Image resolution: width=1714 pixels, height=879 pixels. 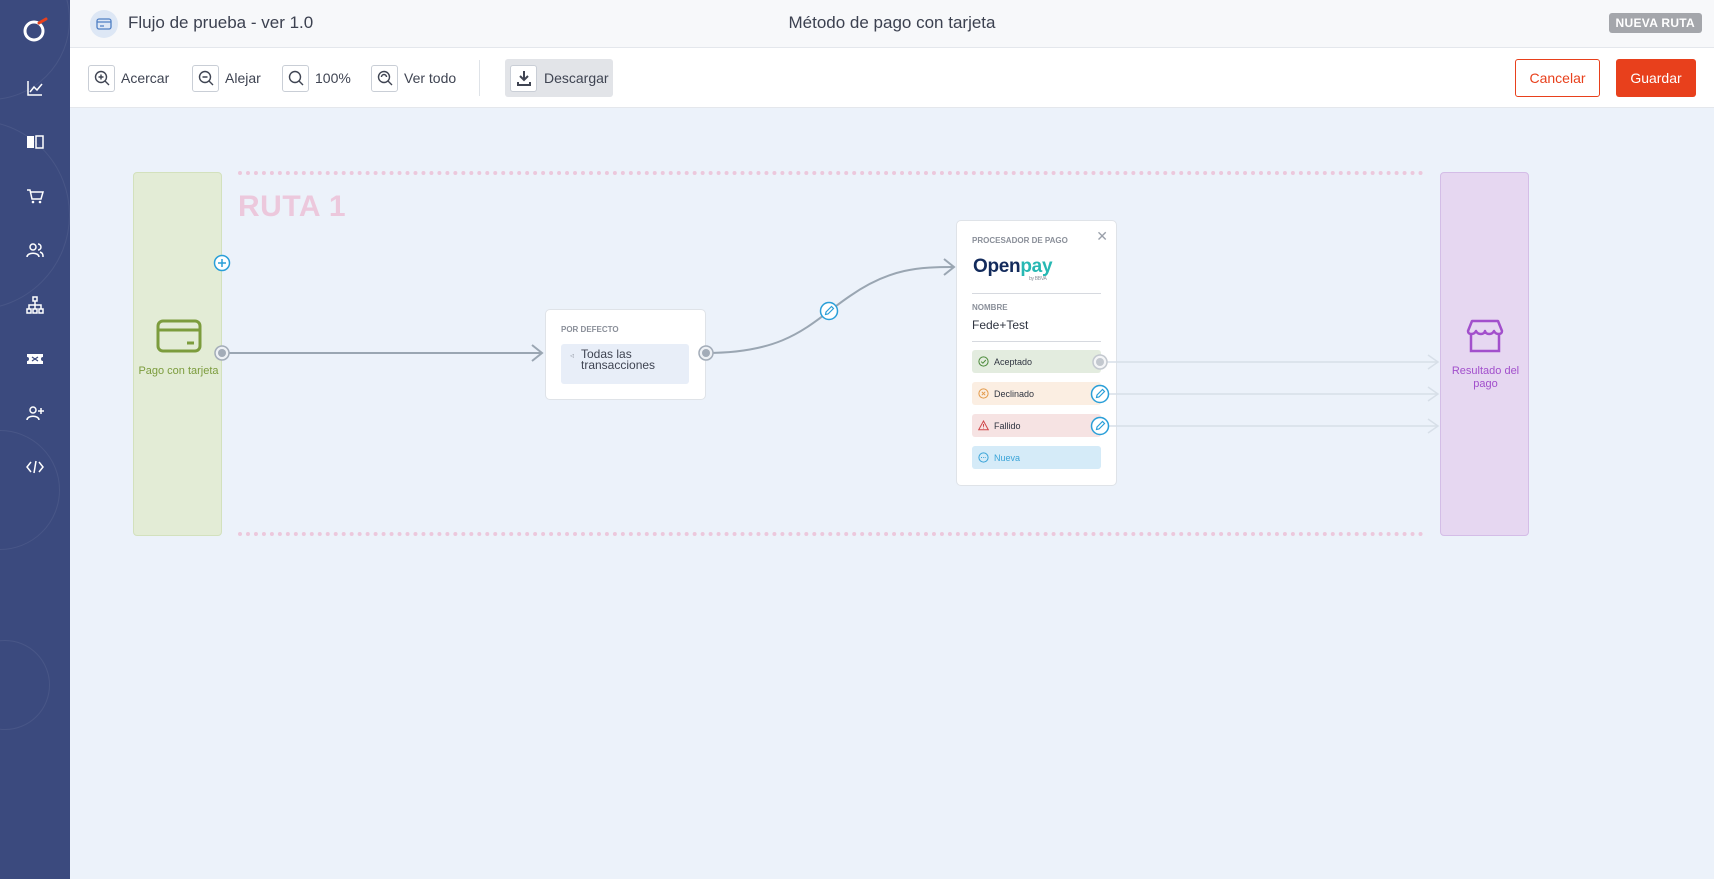 What do you see at coordinates (295, 78) in the screenshot?
I see `search-icon` at bounding box center [295, 78].